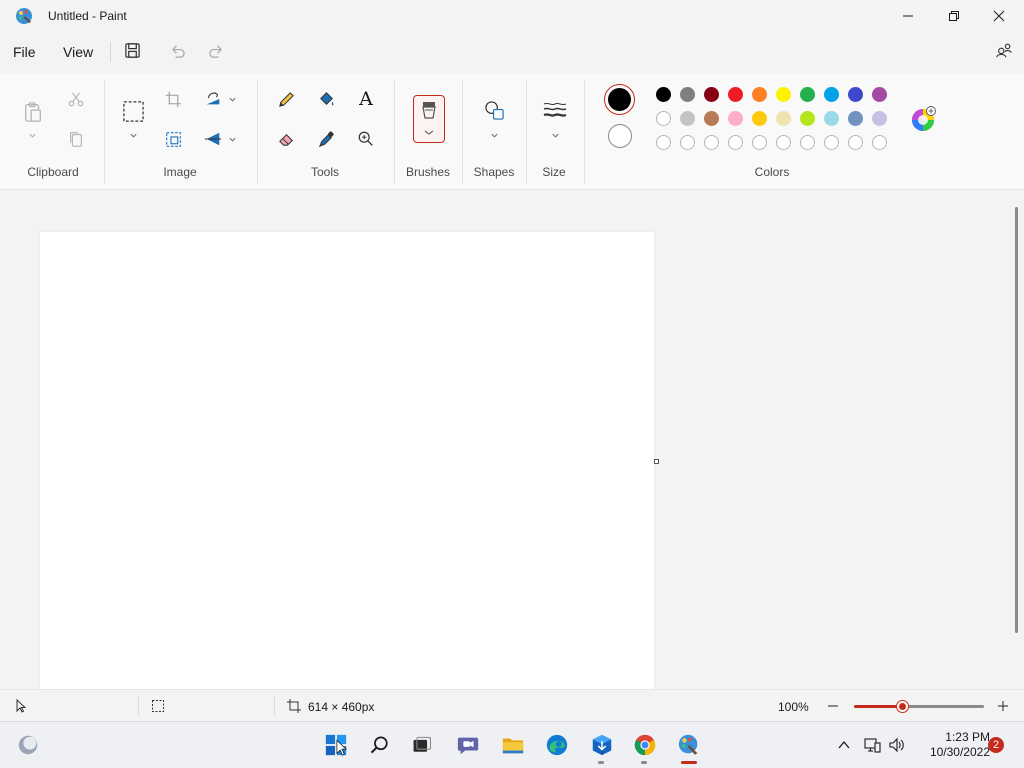 This screenshot has height=768, width=1024. What do you see at coordinates (923, 119) in the screenshot?
I see `edit-colors-button` at bounding box center [923, 119].